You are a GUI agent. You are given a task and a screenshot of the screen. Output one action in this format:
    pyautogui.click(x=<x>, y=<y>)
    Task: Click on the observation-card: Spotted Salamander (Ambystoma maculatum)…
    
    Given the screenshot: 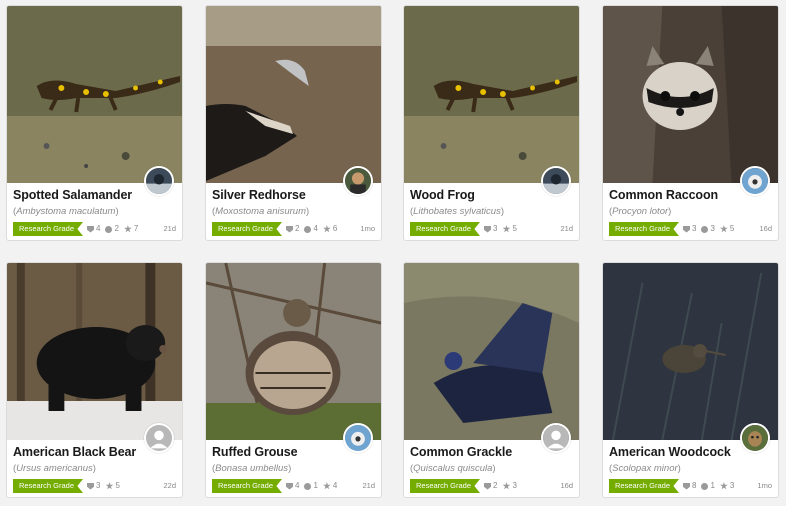 What is the action you would take?
    pyautogui.click(x=94, y=123)
    